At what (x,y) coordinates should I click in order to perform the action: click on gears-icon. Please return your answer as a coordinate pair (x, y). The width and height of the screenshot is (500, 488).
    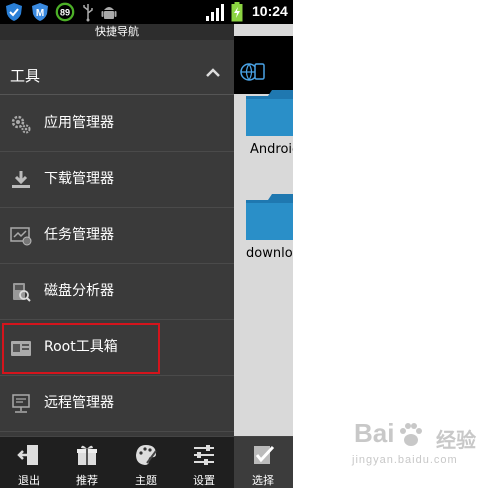
    Looking at the image, I should click on (21, 124).